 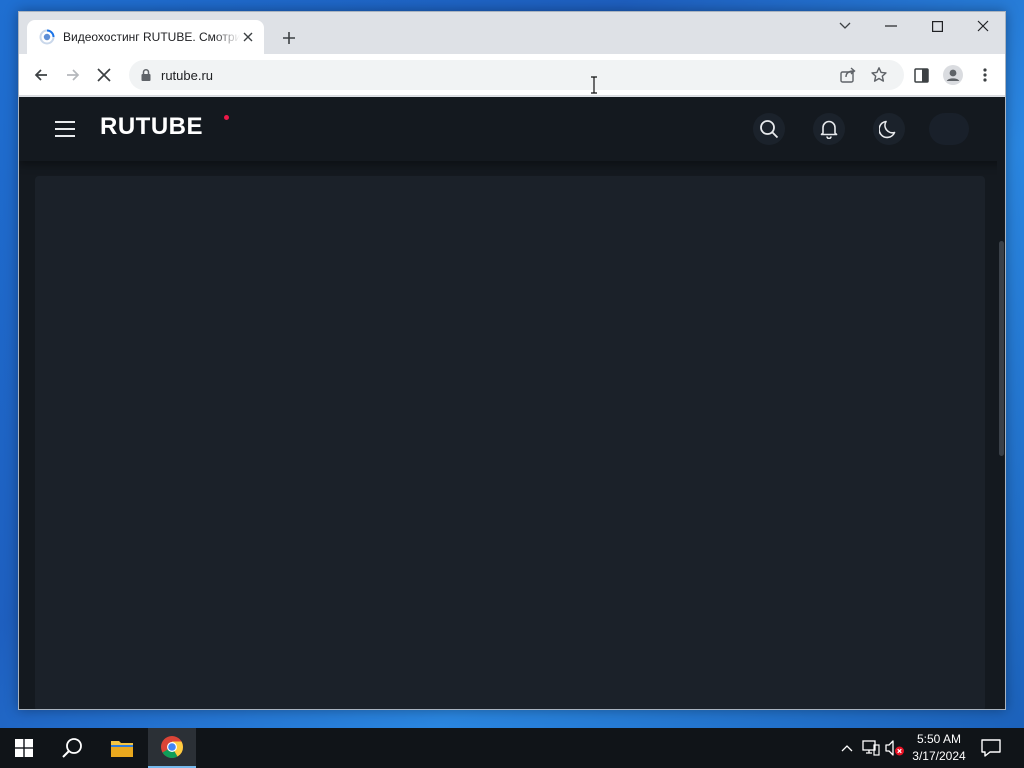 What do you see at coordinates (248, 37) in the screenshot?
I see `tab-close-icon` at bounding box center [248, 37].